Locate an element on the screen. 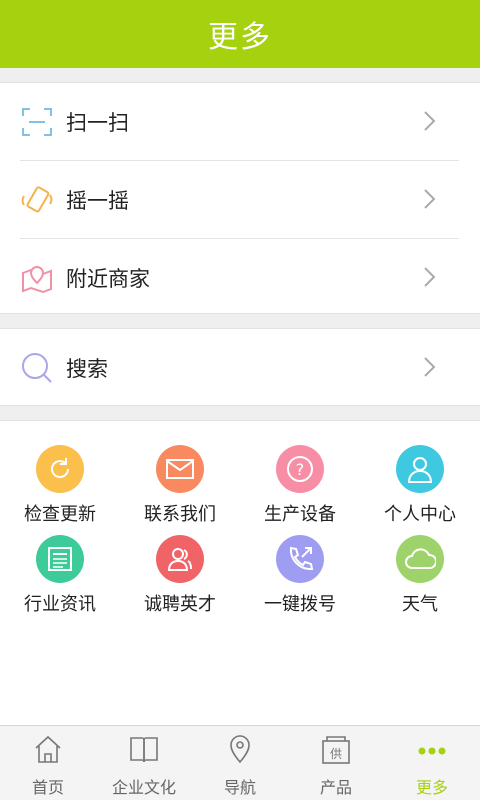  grid-item-one-key-dial: 一键拨号 is located at coordinates (300, 580).